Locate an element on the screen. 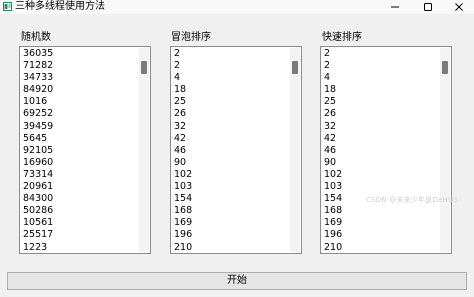 Image resolution: width=474 pixels, height=297 pixels. close-icon is located at coordinates (459, 7).